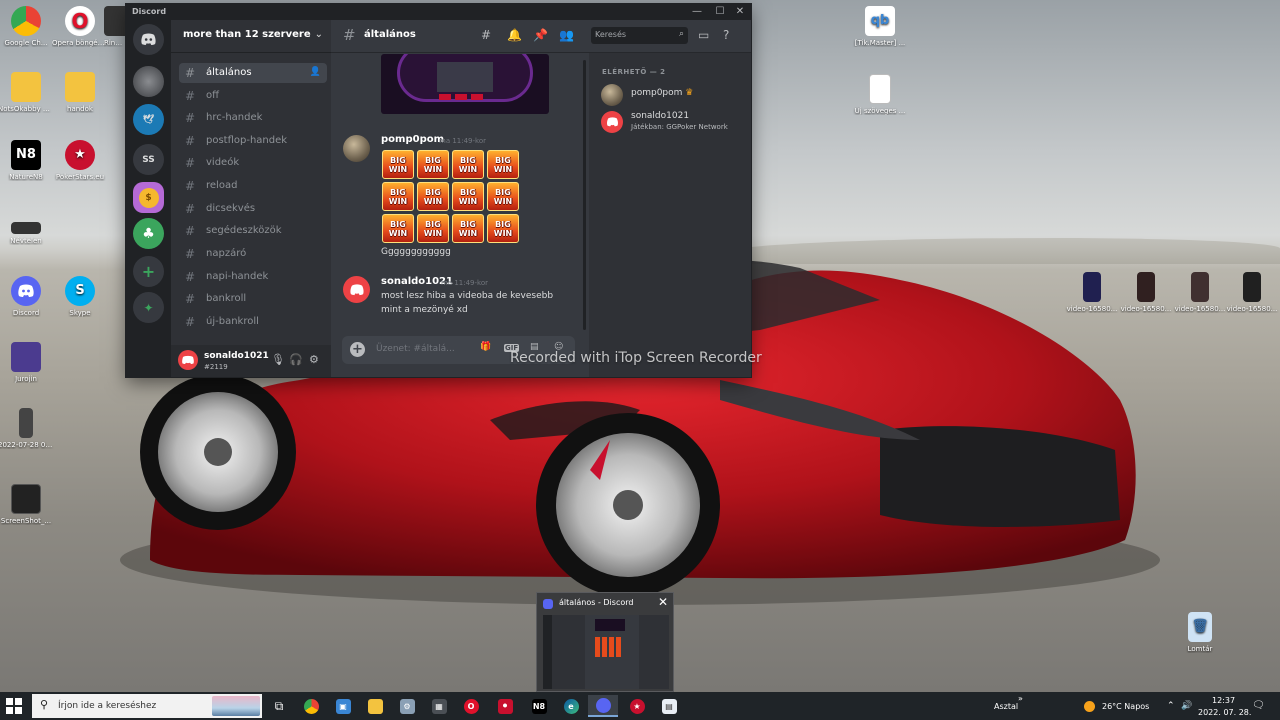  I want to click on member-pomp0pom: pomp0pom ♛, so click(662, 93).